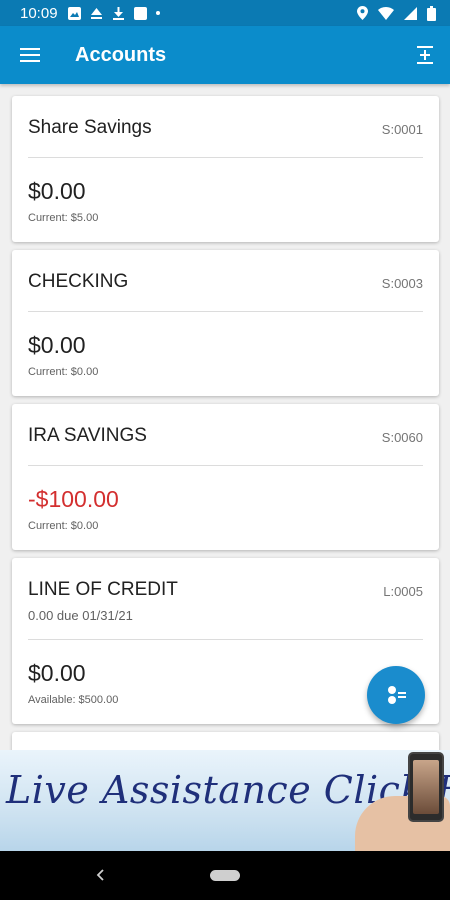 This screenshot has height=900, width=450. I want to click on account-current-balance: Current: $5.00, so click(63, 218).